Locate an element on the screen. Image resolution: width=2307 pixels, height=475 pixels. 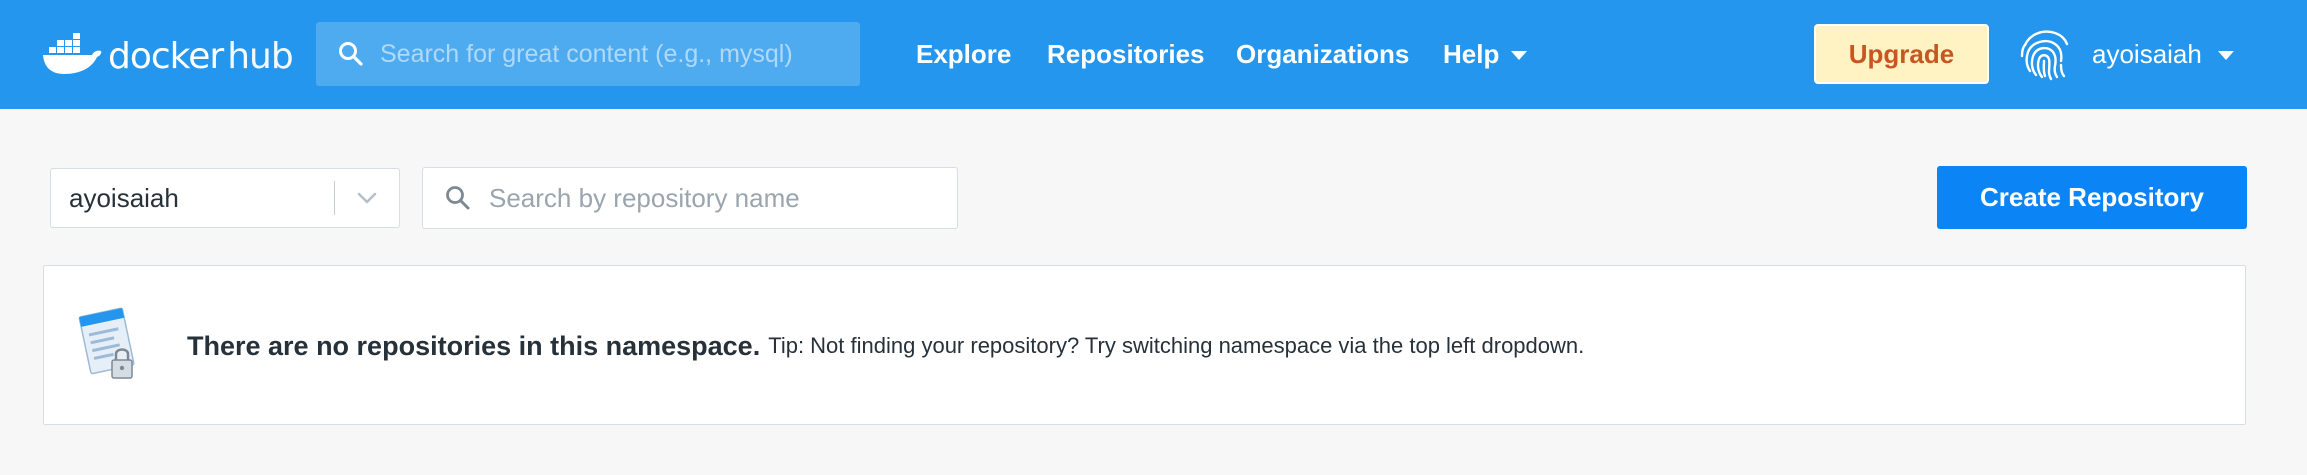
docker-hub-logo: docker hub is located at coordinates (168, 54).